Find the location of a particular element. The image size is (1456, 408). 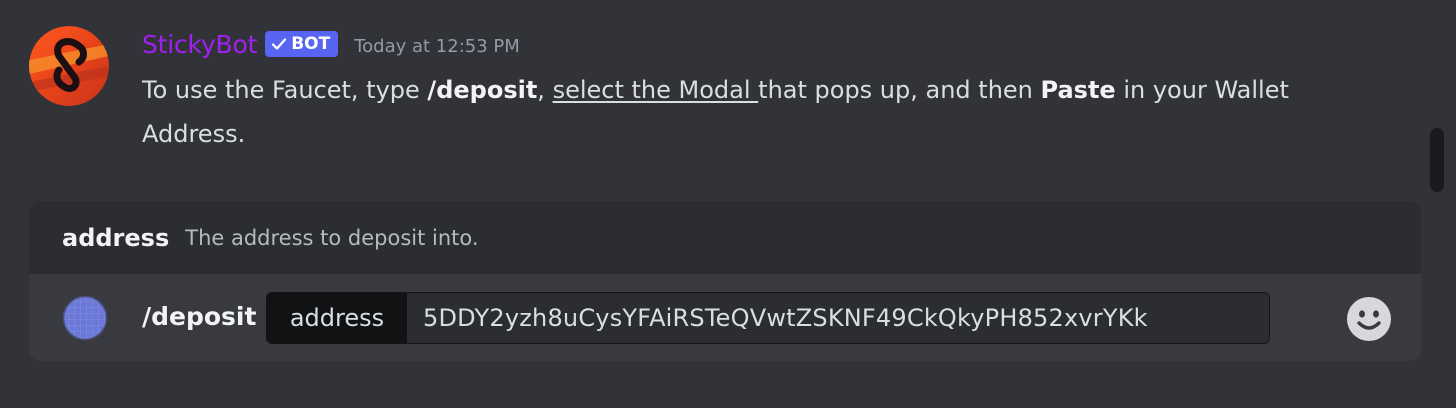

bot-avatar-icon is located at coordinates (85, 318).